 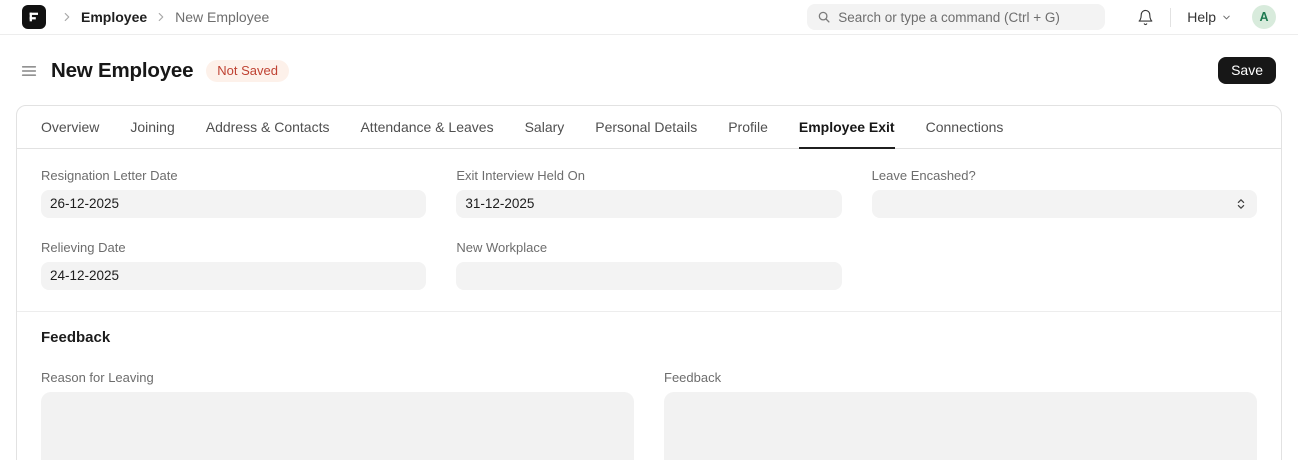 What do you see at coordinates (1264, 17) in the screenshot?
I see `user-avatar: A` at bounding box center [1264, 17].